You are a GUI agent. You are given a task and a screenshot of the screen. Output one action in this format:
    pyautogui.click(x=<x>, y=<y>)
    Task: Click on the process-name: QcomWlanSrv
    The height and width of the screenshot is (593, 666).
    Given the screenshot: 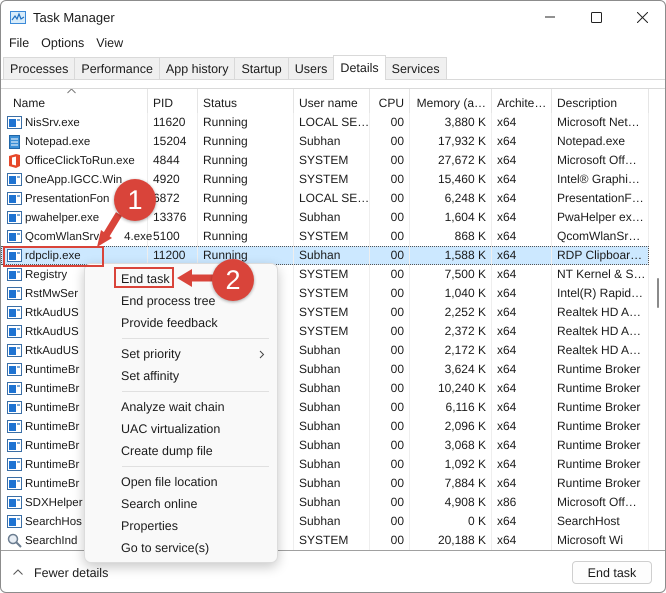 What is the action you would take?
    pyautogui.click(x=62, y=237)
    